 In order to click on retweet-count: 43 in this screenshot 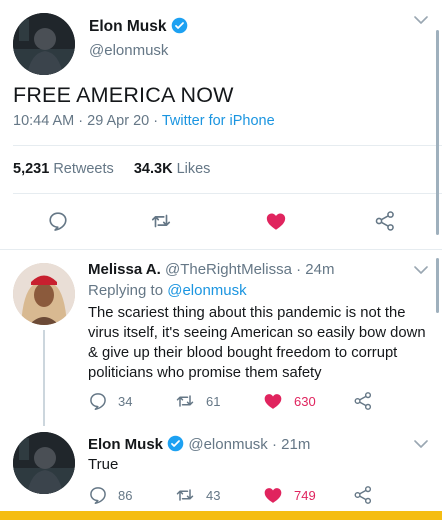, I will do `click(213, 495)`.